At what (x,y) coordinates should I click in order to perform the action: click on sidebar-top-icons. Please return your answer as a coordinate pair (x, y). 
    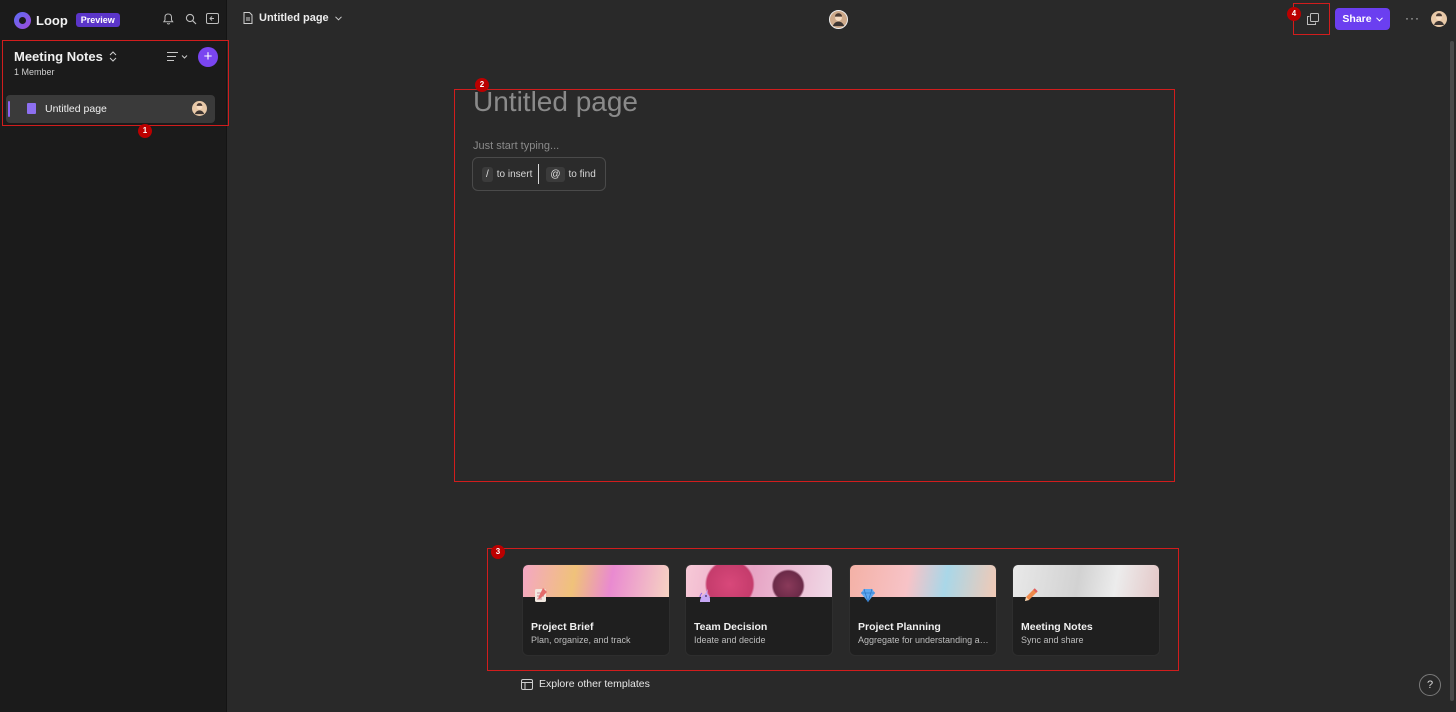
    Looking at the image, I should click on (190, 18).